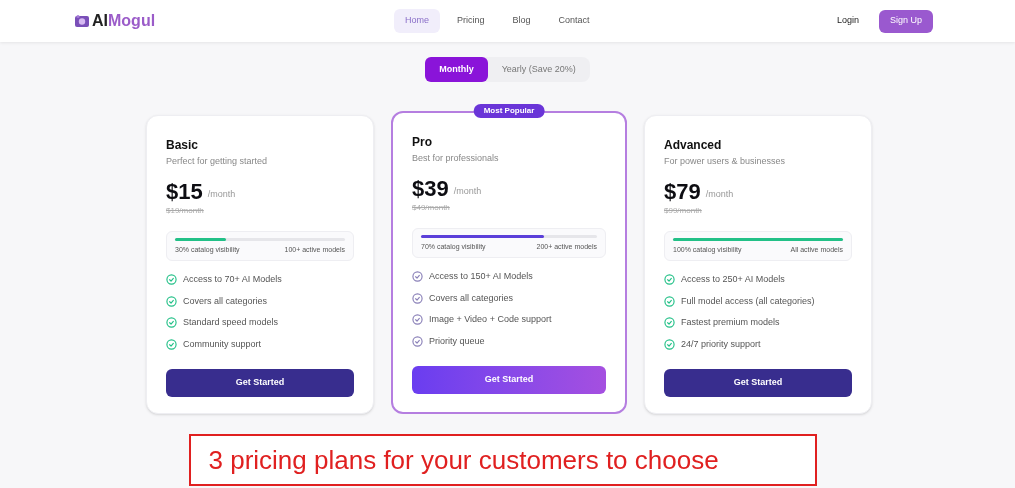 This screenshot has width=1015, height=488. Describe the element at coordinates (471, 21) in the screenshot. I see `nav-link: Pricing` at that location.